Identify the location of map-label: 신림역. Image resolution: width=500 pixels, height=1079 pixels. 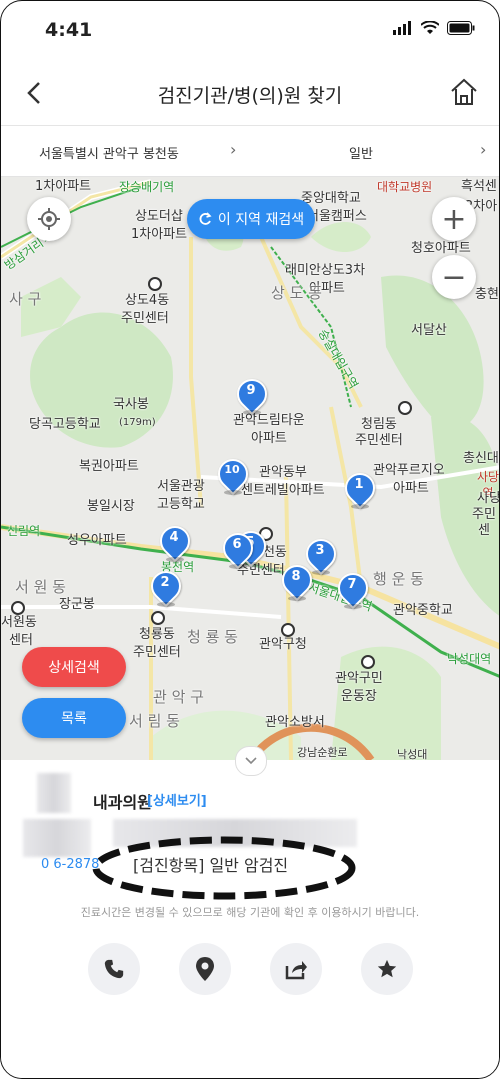
(24, 531).